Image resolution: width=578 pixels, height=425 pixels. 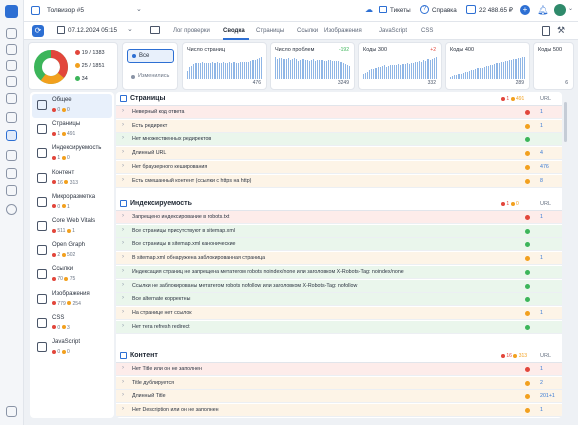 What do you see at coordinates (65, 10) in the screenshot?
I see `project-name: Толвизор #5` at bounding box center [65, 10].